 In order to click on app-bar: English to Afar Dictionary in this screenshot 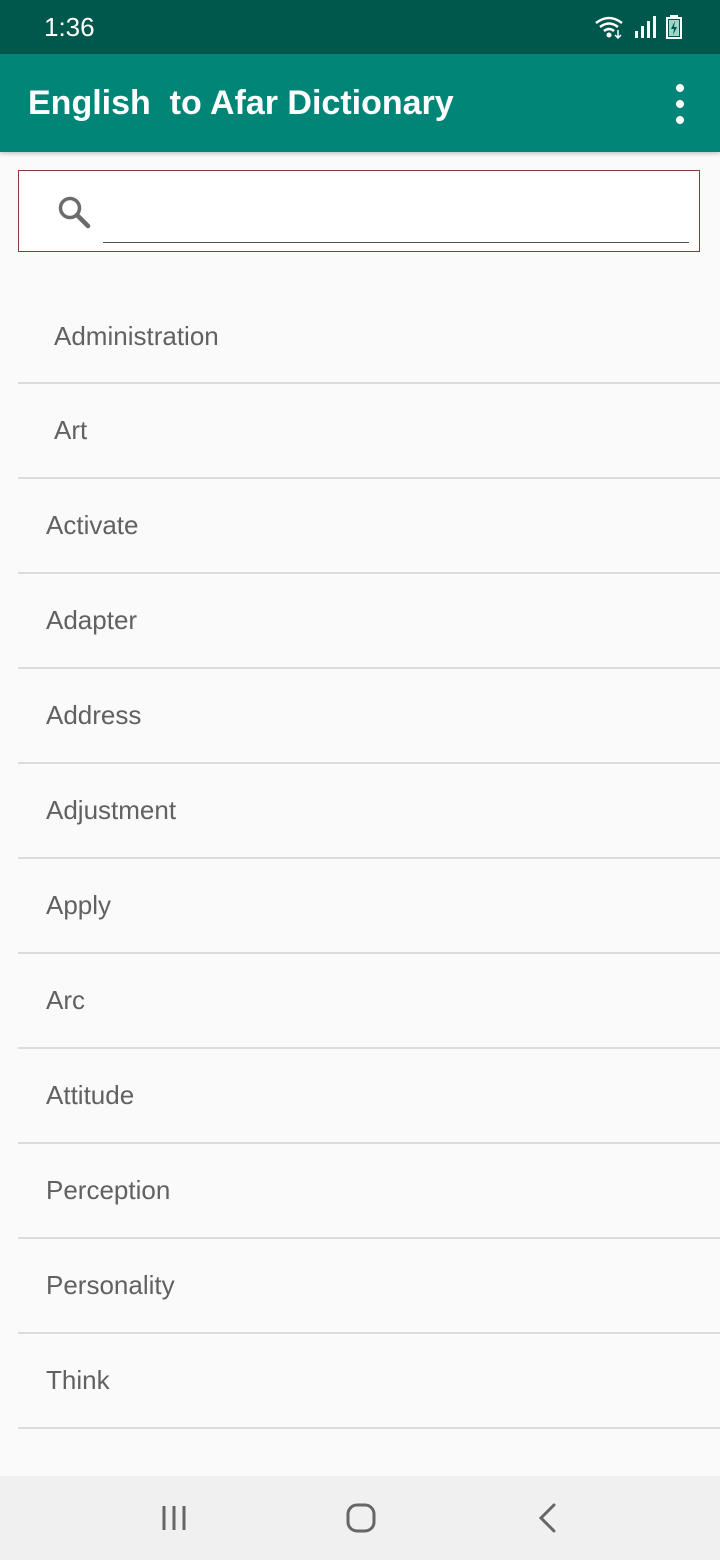, I will do `click(360, 103)`.